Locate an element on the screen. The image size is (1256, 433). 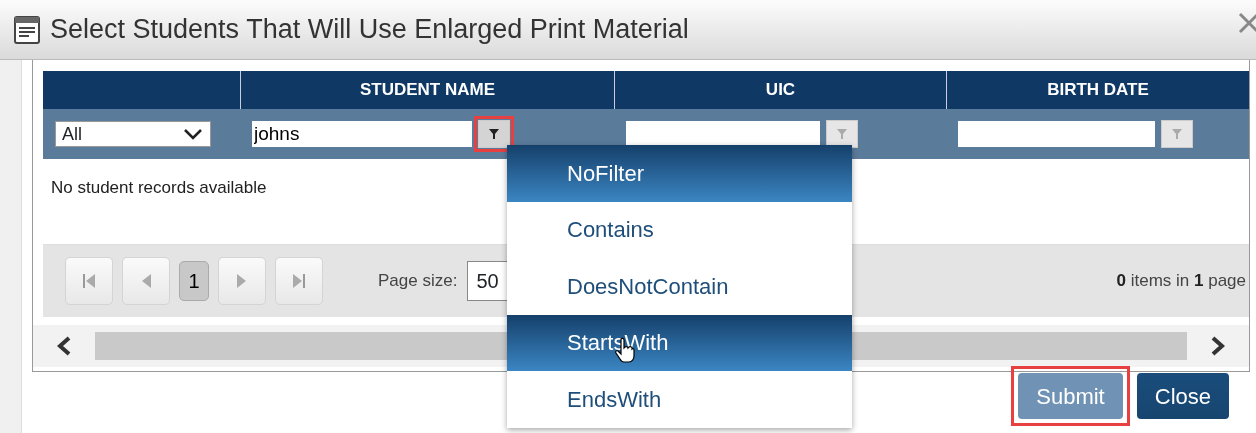
filter-select: All is located at coordinates (133, 134).